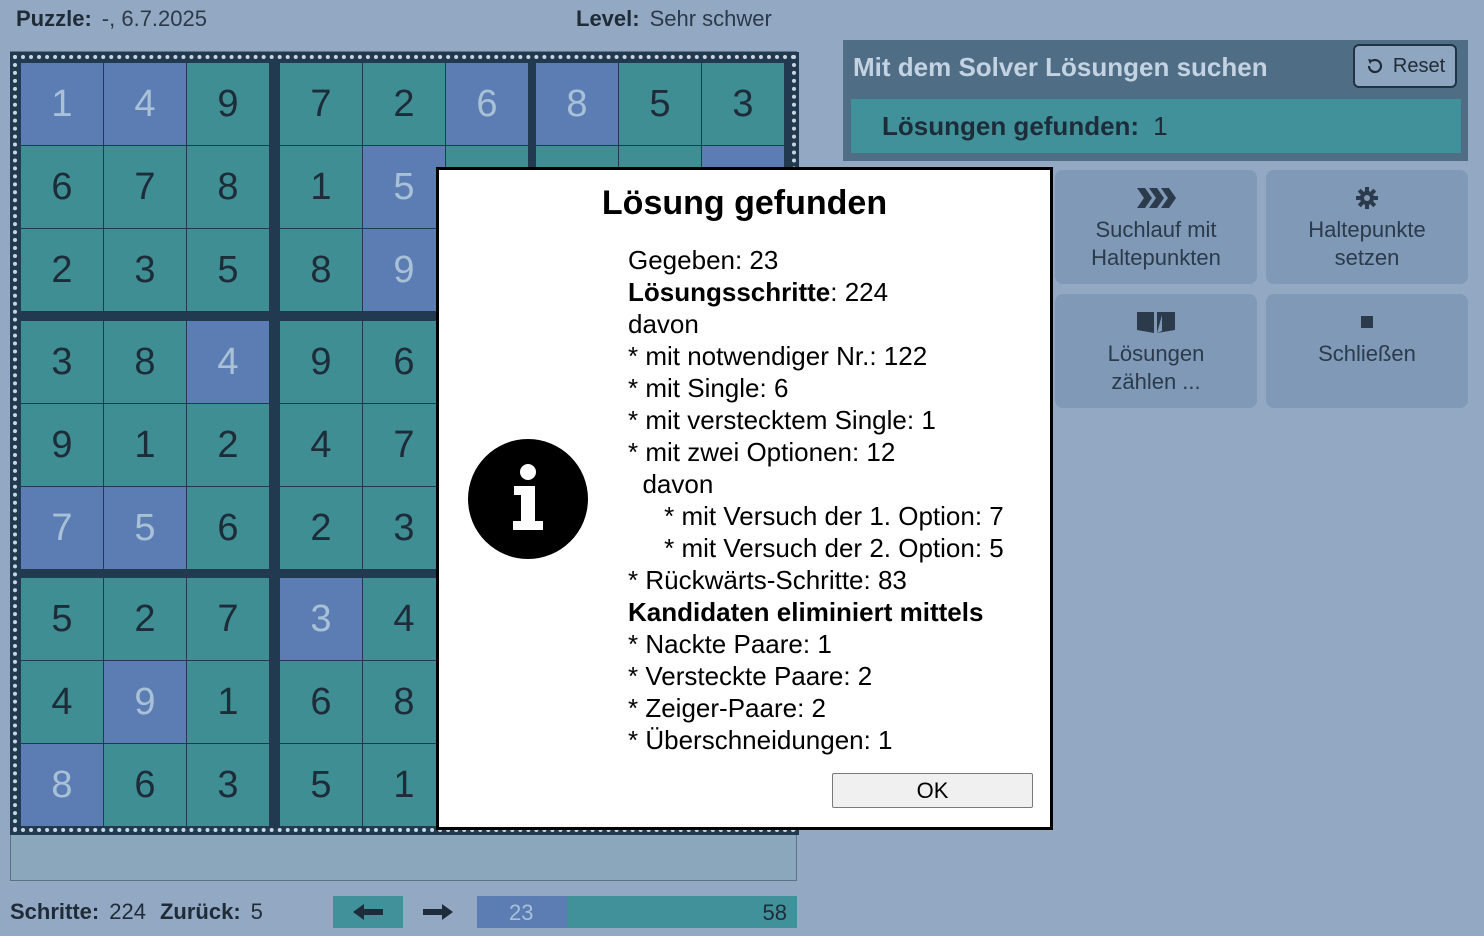 The height and width of the screenshot is (936, 1484). What do you see at coordinates (1156, 257) in the screenshot?
I see `search-label-line2: Haltepunkten` at bounding box center [1156, 257].